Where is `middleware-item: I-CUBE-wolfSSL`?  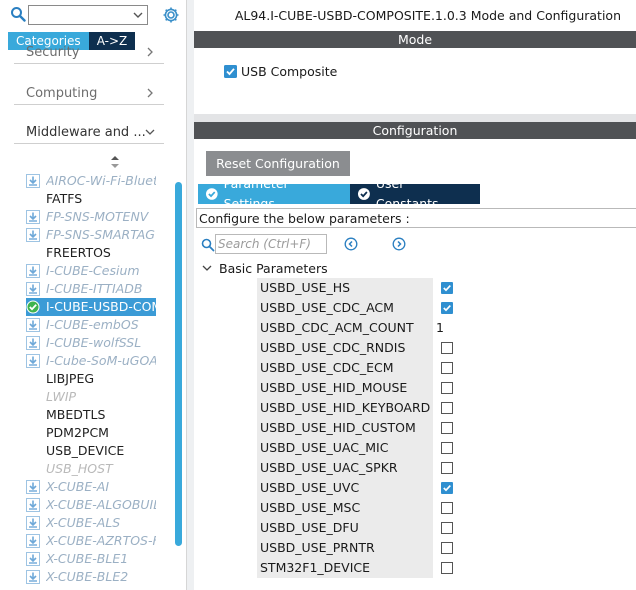
middleware-item: I-CUBE-wolfSSL is located at coordinates (91, 343).